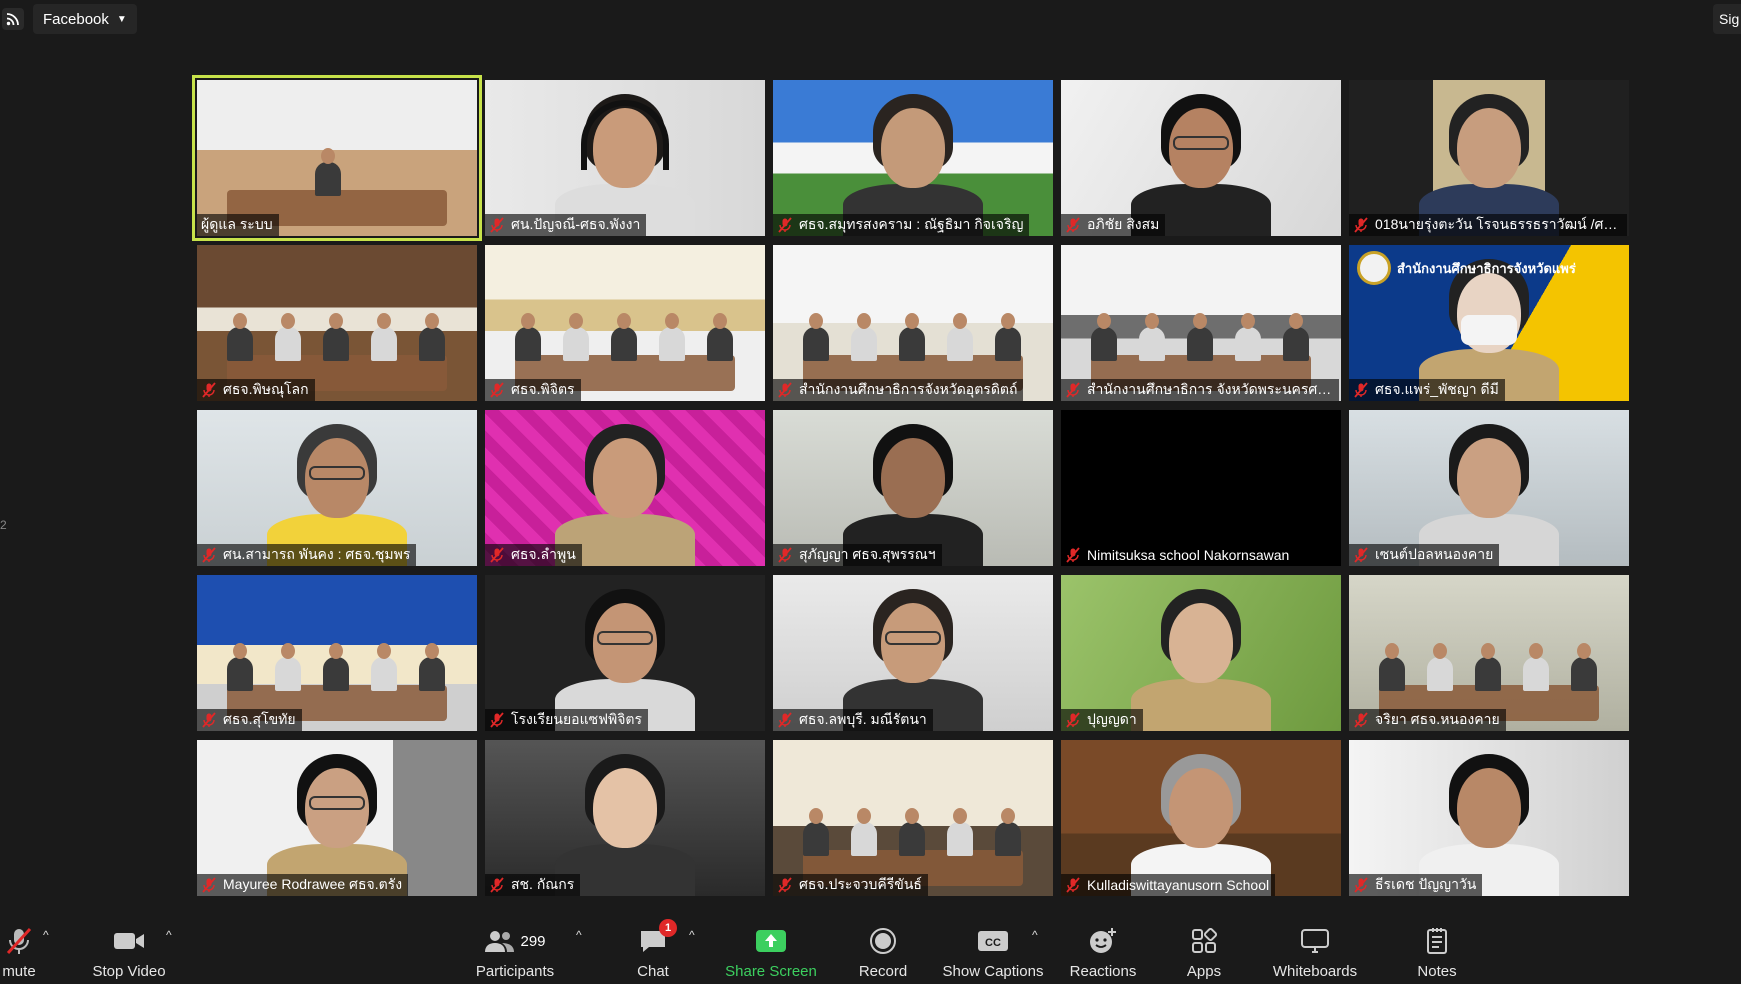  I want to click on participant-tile: สุภัญญา ศธจ.สุพรรณฯ, so click(913, 488).